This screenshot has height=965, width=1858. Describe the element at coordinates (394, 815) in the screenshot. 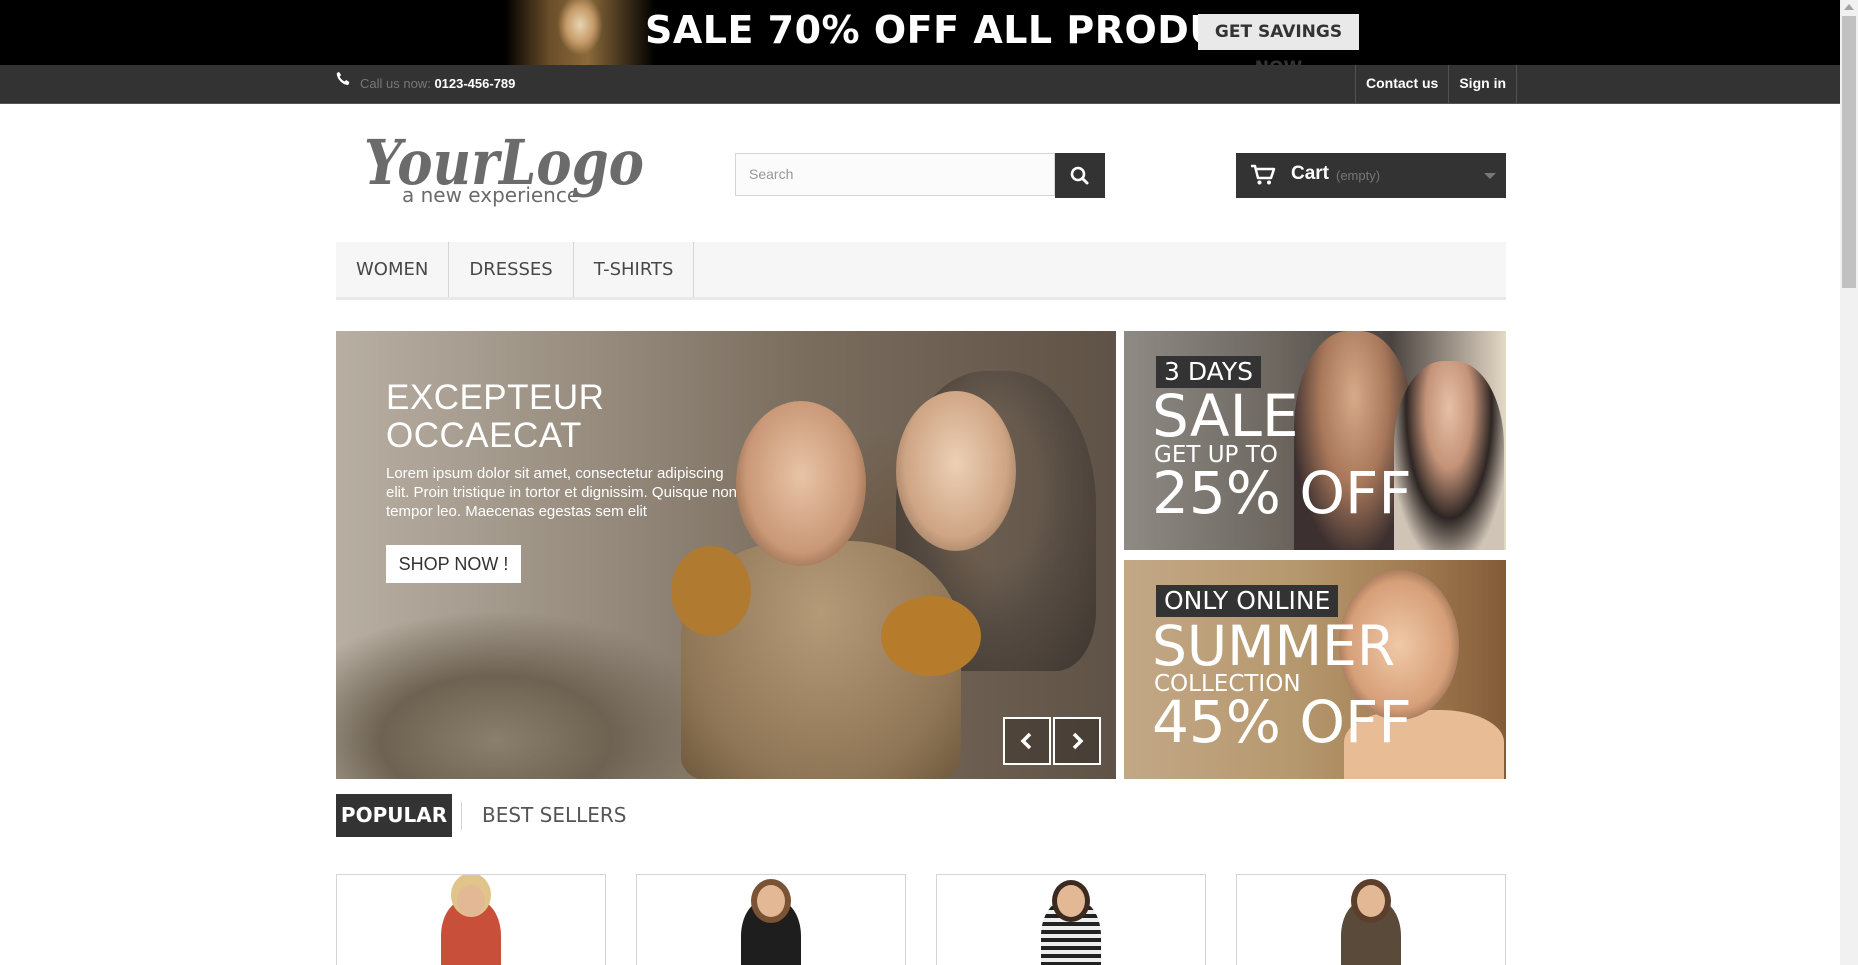

I see `tab-popular: POPULAR` at that location.